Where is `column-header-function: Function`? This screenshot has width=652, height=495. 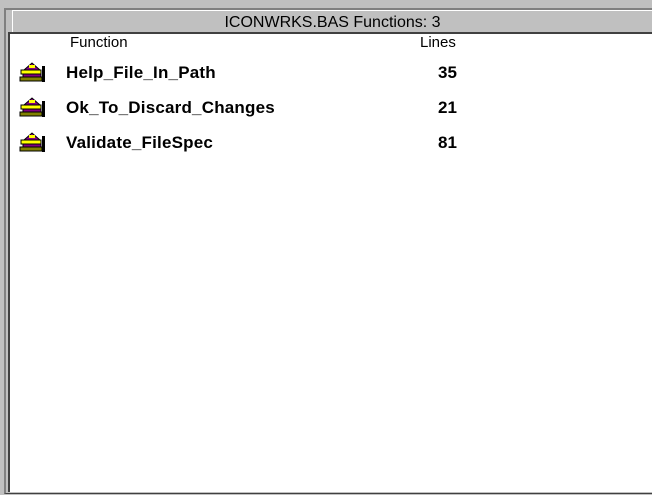 column-header-function: Function is located at coordinates (235, 44).